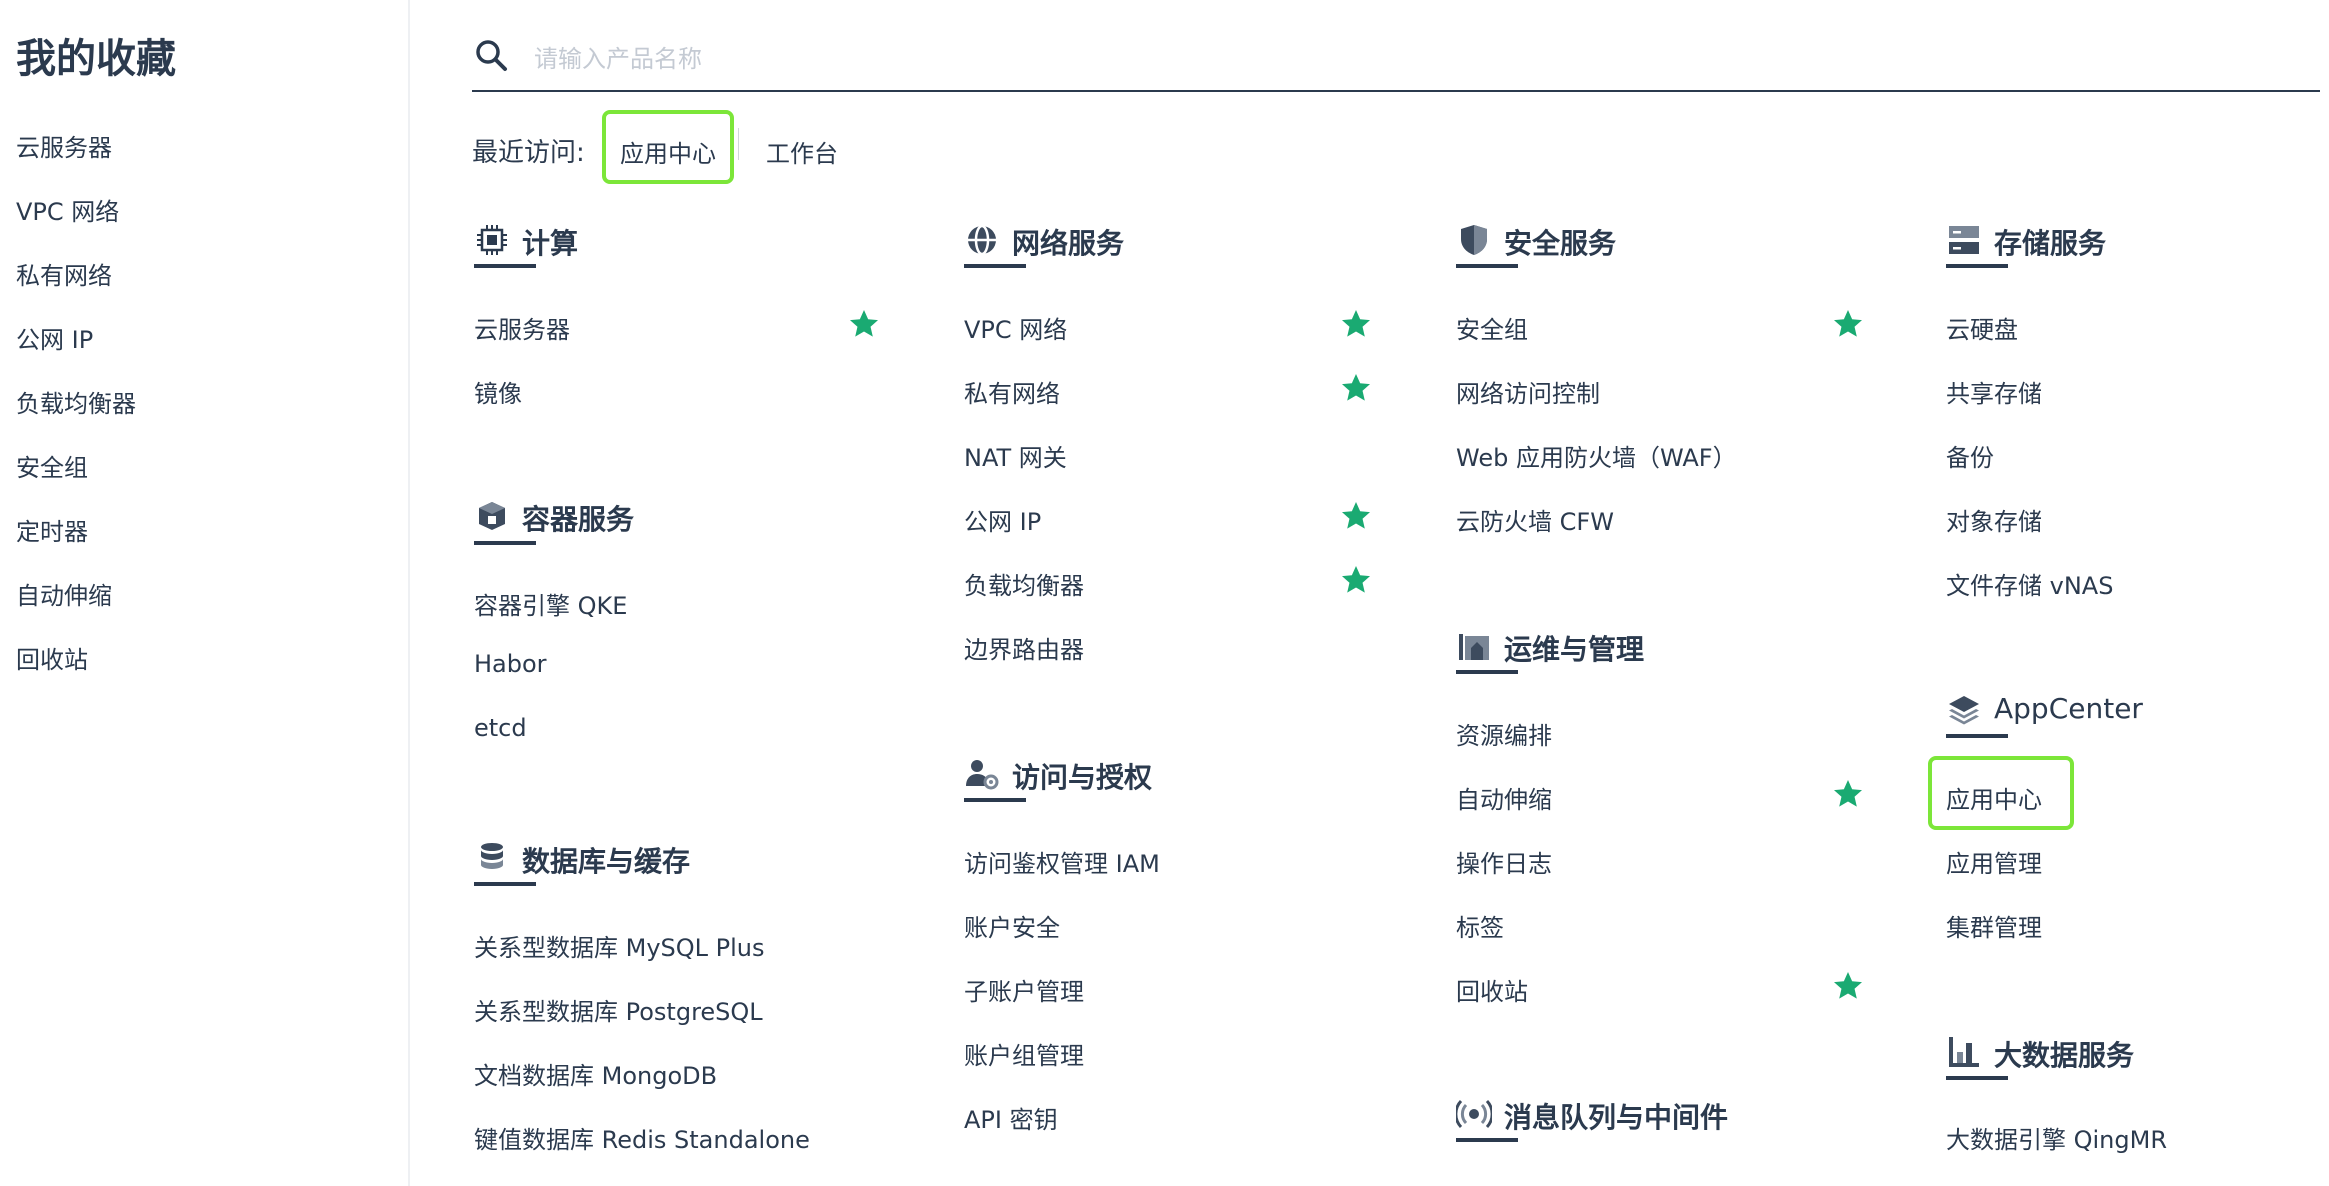 The image size is (2329, 1186). I want to click on item-image: 镜像, so click(498, 391).